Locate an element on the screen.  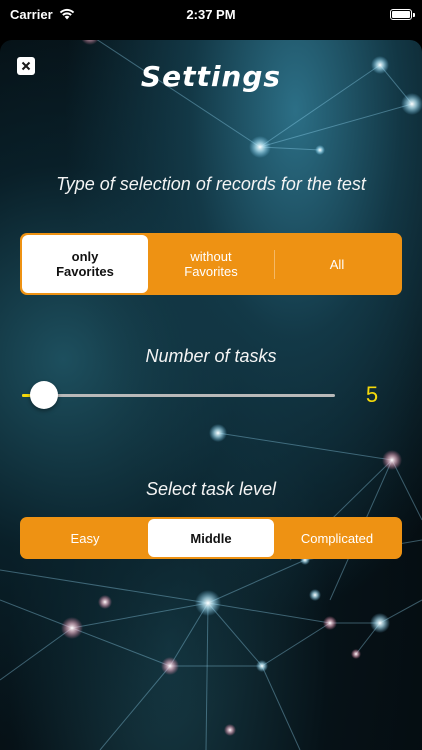
battery-icon is located at coordinates (402, 14).